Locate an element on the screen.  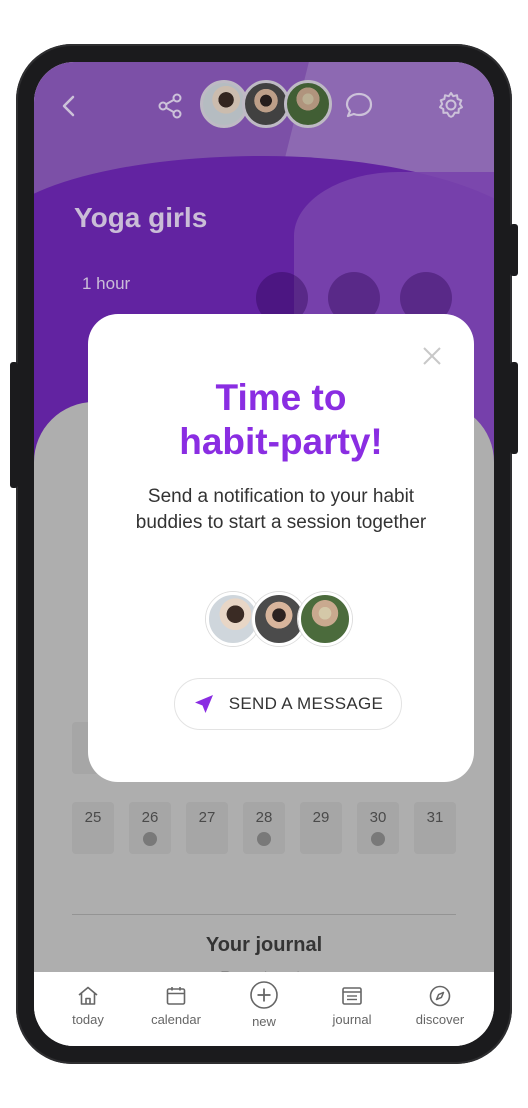
bottom-navigation: today calendar new journal discover is located at coordinates (264, 1009).